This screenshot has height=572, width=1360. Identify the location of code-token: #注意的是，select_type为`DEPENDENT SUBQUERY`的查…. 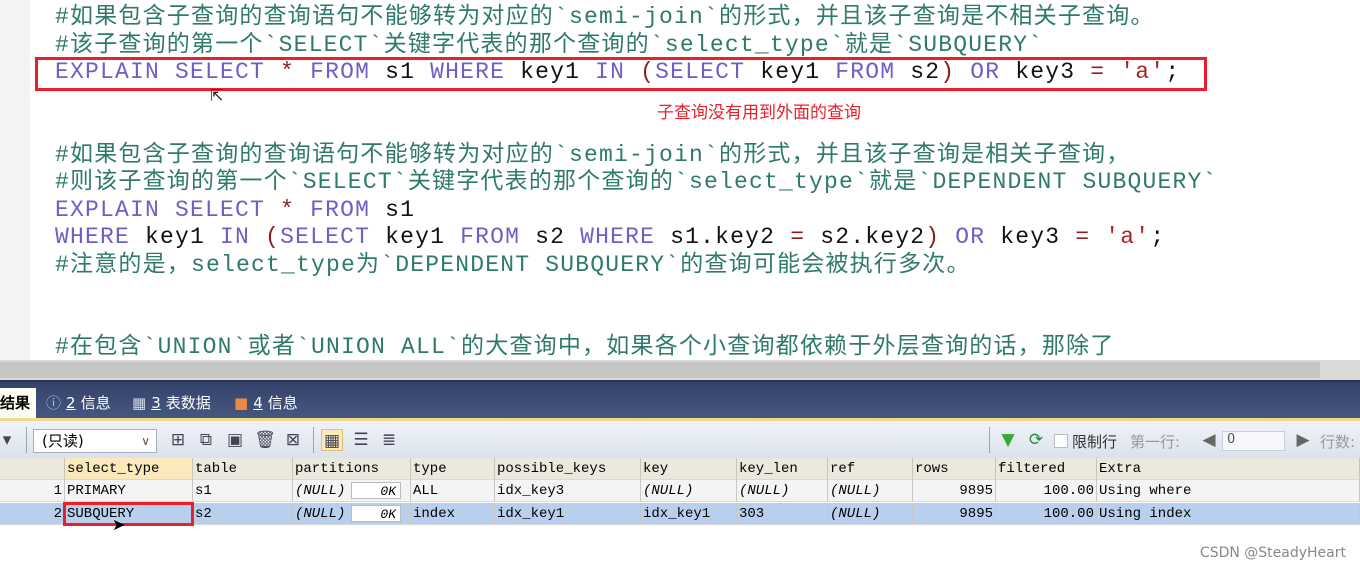
(513, 265).